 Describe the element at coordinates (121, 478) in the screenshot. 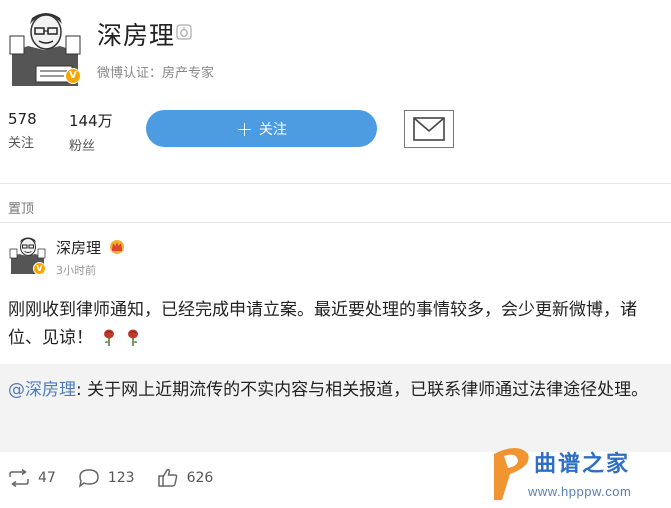

I see `comment-count: 123` at that location.